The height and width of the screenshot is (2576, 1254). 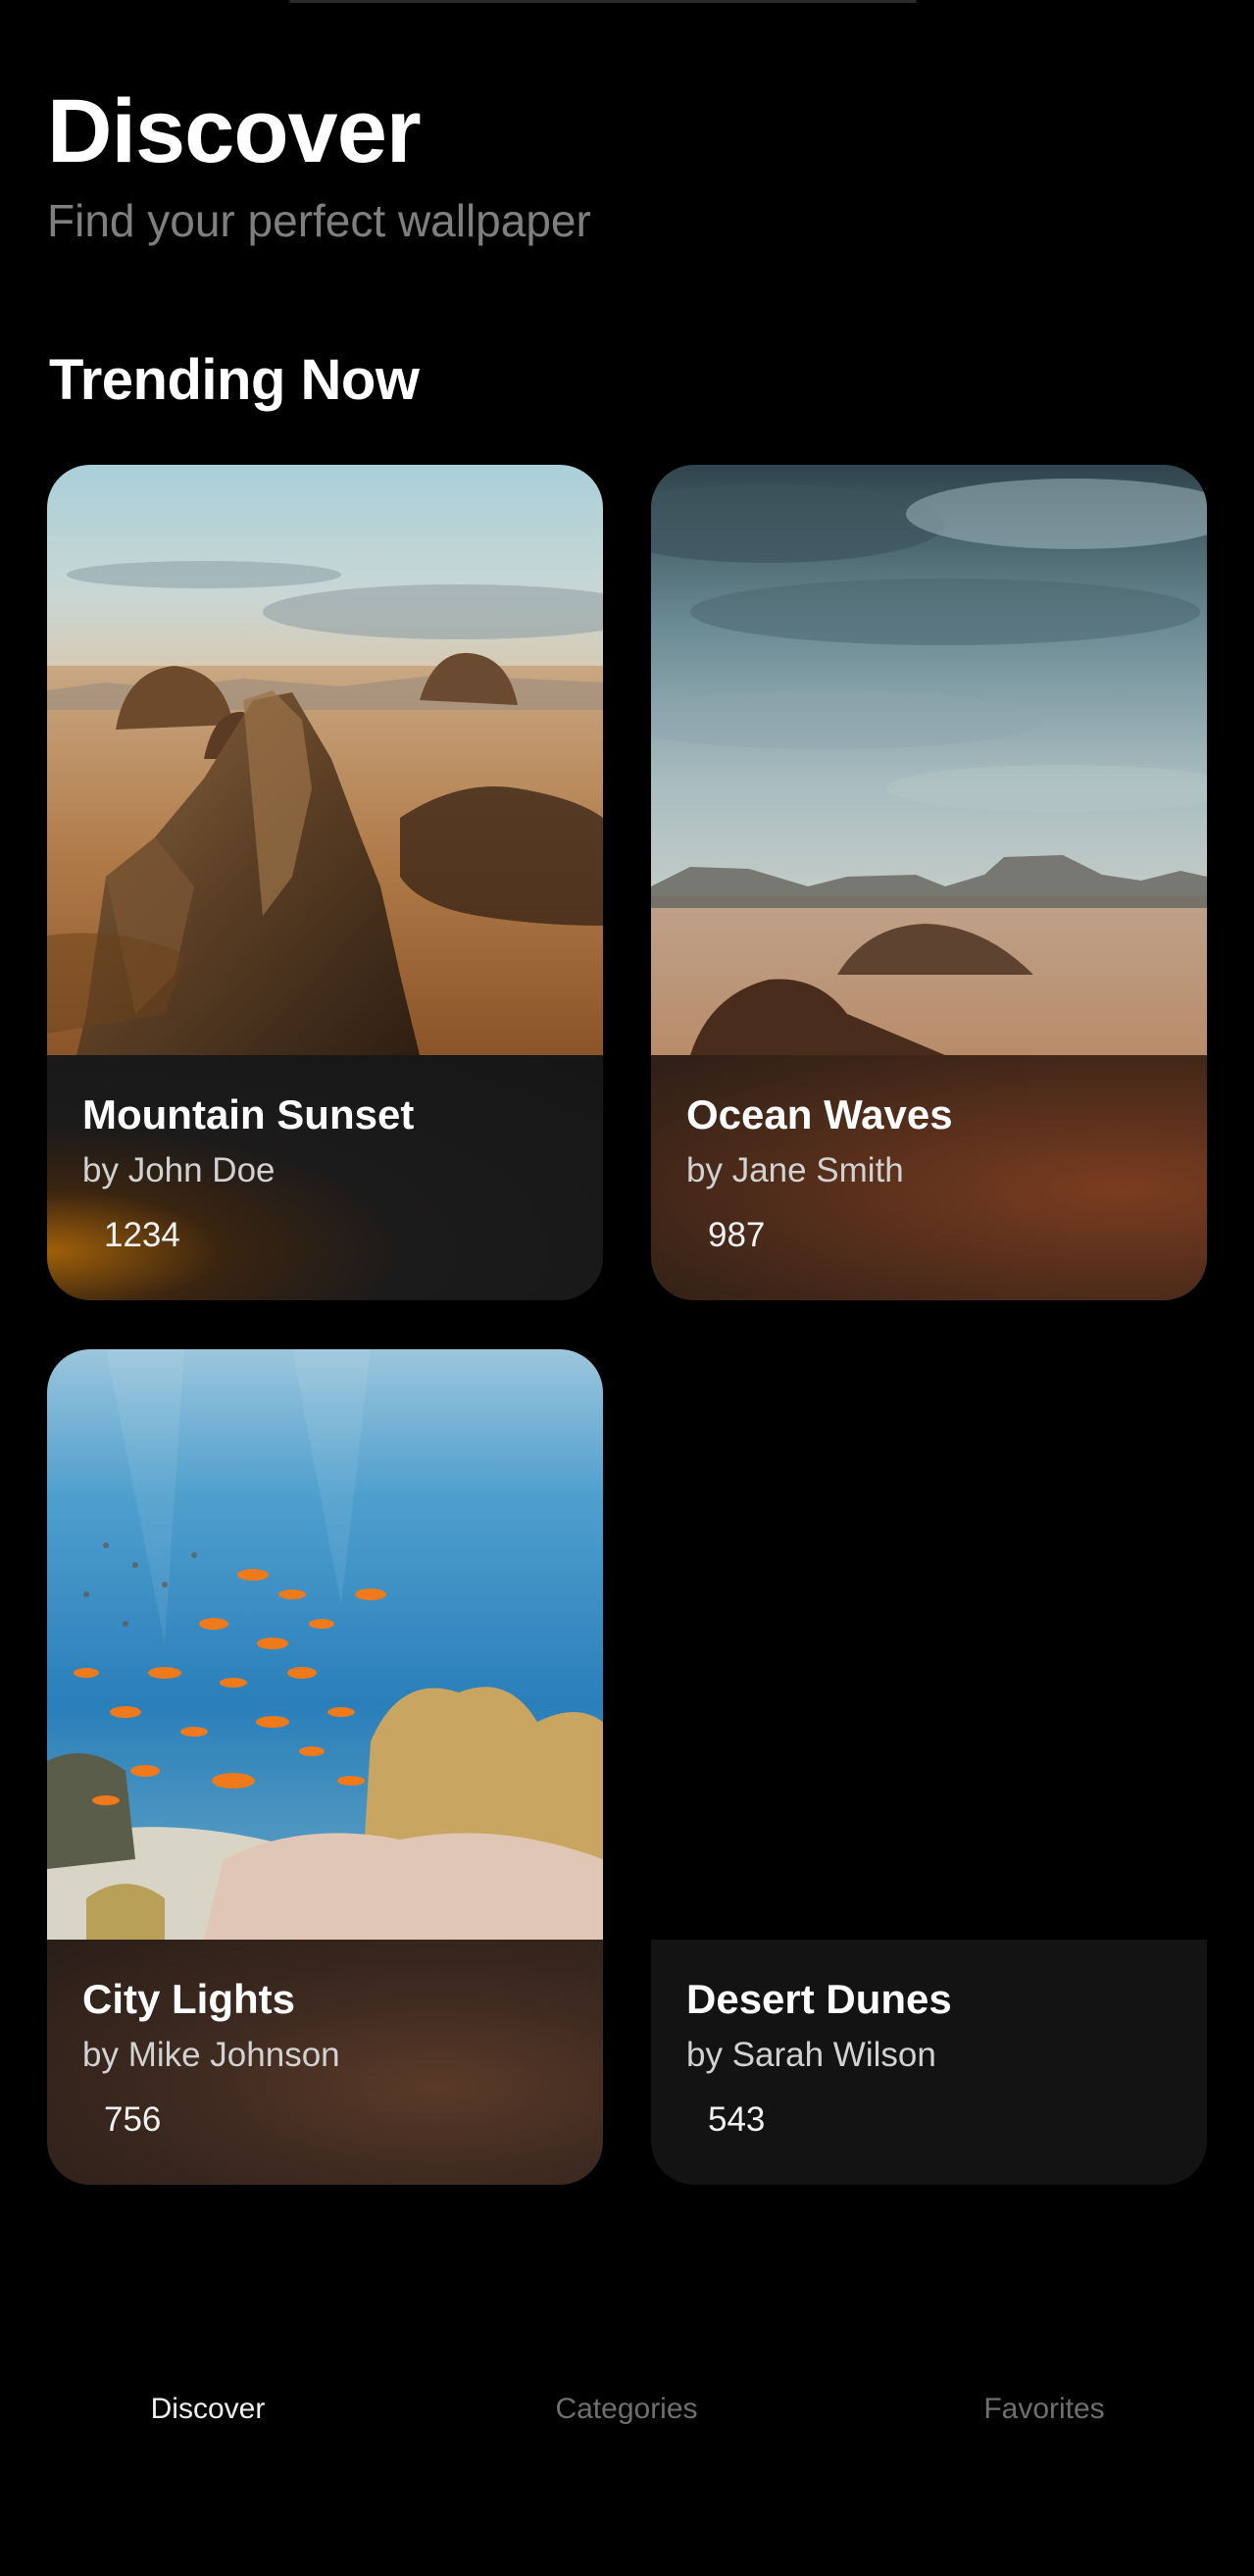 What do you see at coordinates (211, 2055) in the screenshot?
I see `card-author: by Mike Johnson` at bounding box center [211, 2055].